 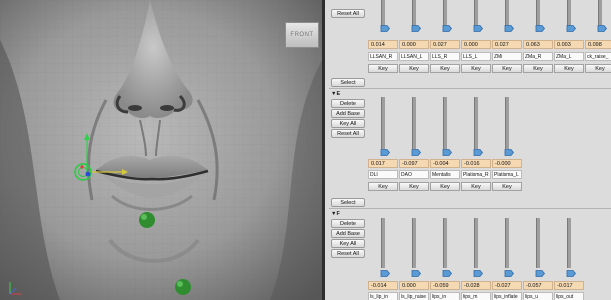 What do you see at coordinates (302, 35) in the screenshot?
I see `view-cube-front: FRONT` at bounding box center [302, 35].